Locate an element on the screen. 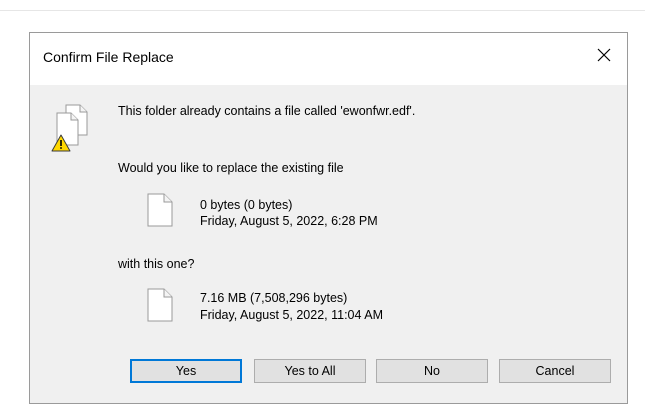 The height and width of the screenshot is (419, 645). with-this-one-label: with this one? is located at coordinates (156, 264).